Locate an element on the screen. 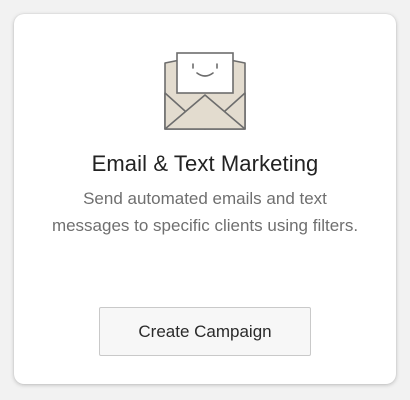 The height and width of the screenshot is (400, 410). create-campaign-button: Create Campaign is located at coordinates (205, 331).